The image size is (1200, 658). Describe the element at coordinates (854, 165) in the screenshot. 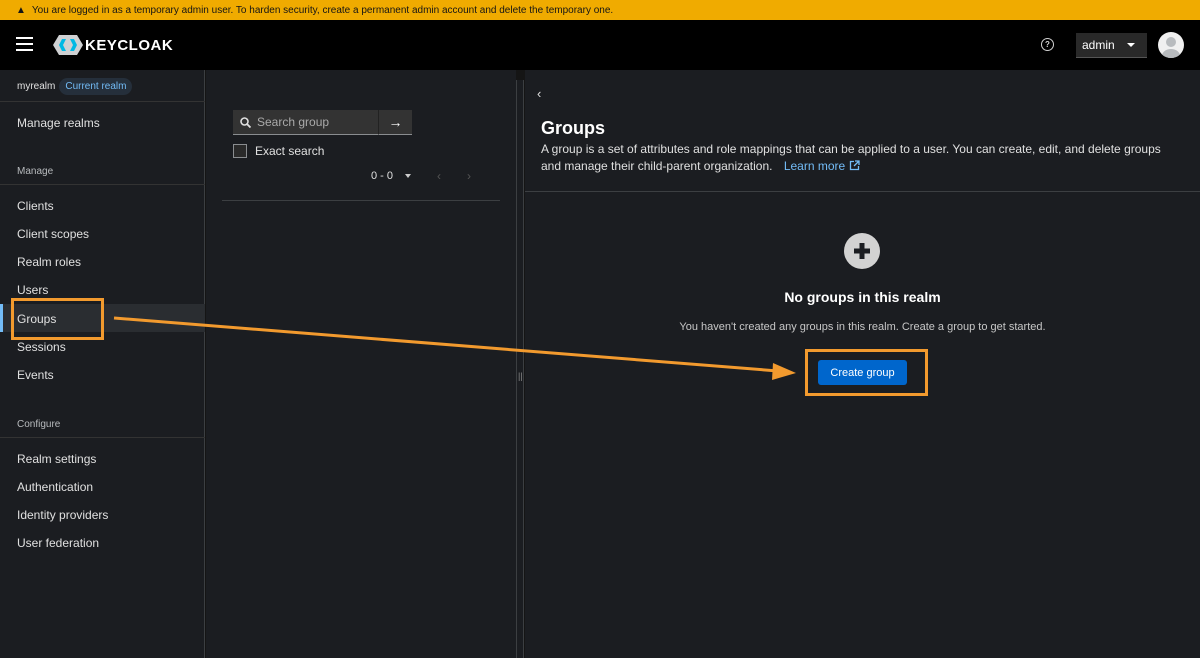

I see `external-link-icon` at that location.